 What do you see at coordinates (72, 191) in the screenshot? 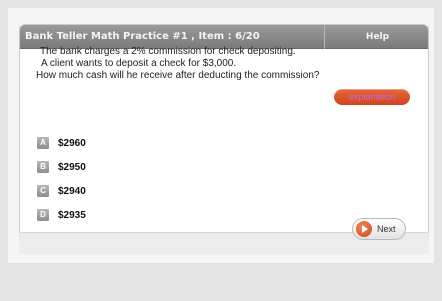
I see `option-value-c: $2940` at bounding box center [72, 191].